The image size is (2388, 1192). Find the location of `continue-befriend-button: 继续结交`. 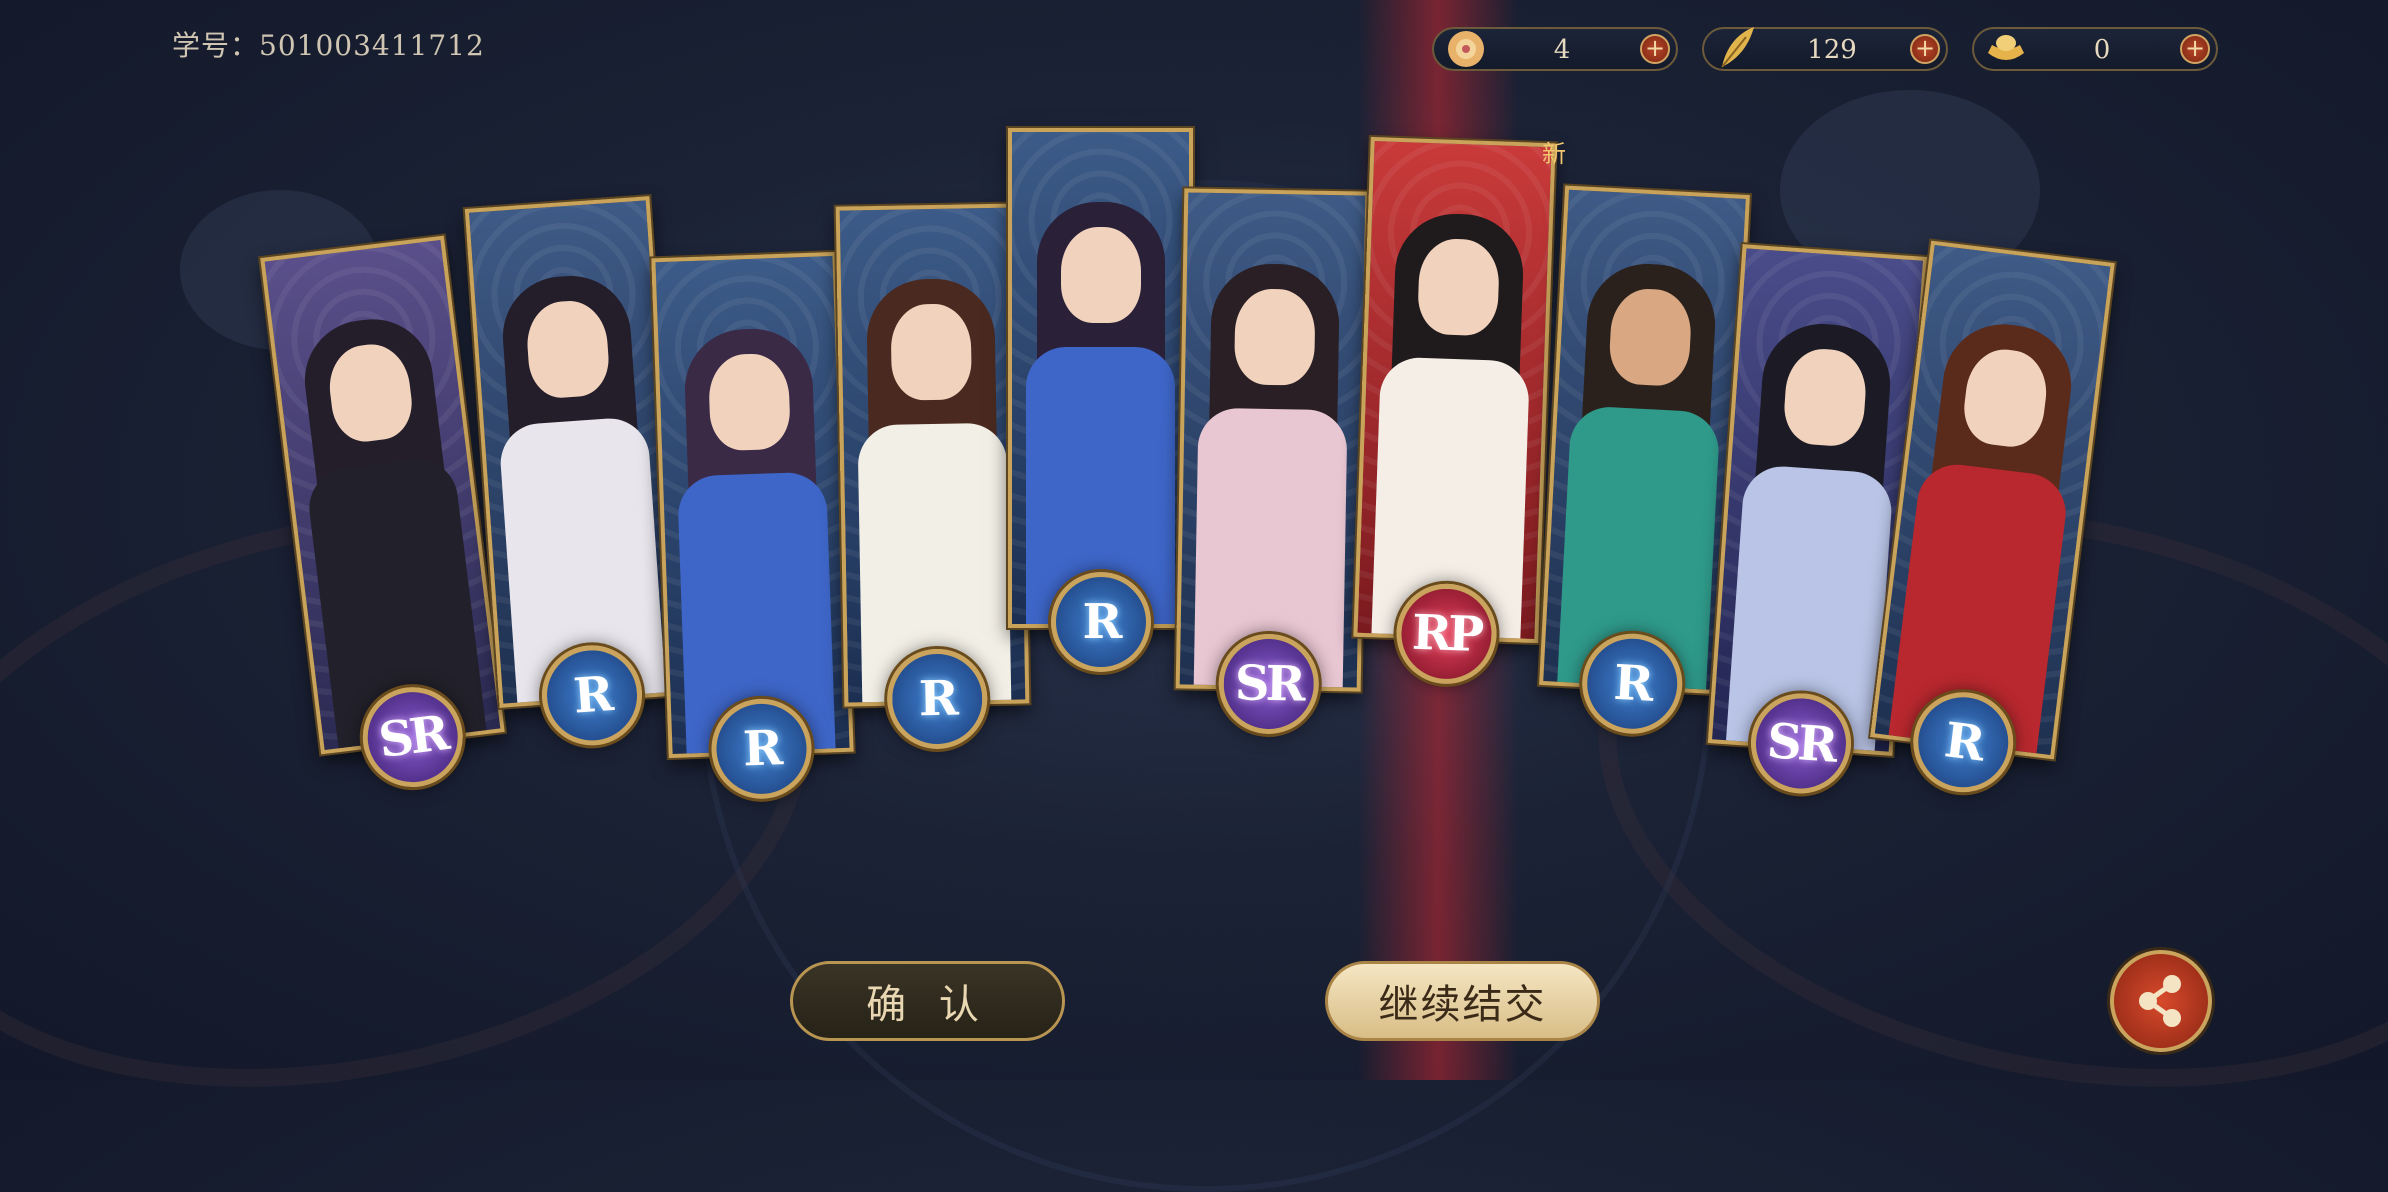

continue-befriend-button: 继续结交 is located at coordinates (1462, 1001).